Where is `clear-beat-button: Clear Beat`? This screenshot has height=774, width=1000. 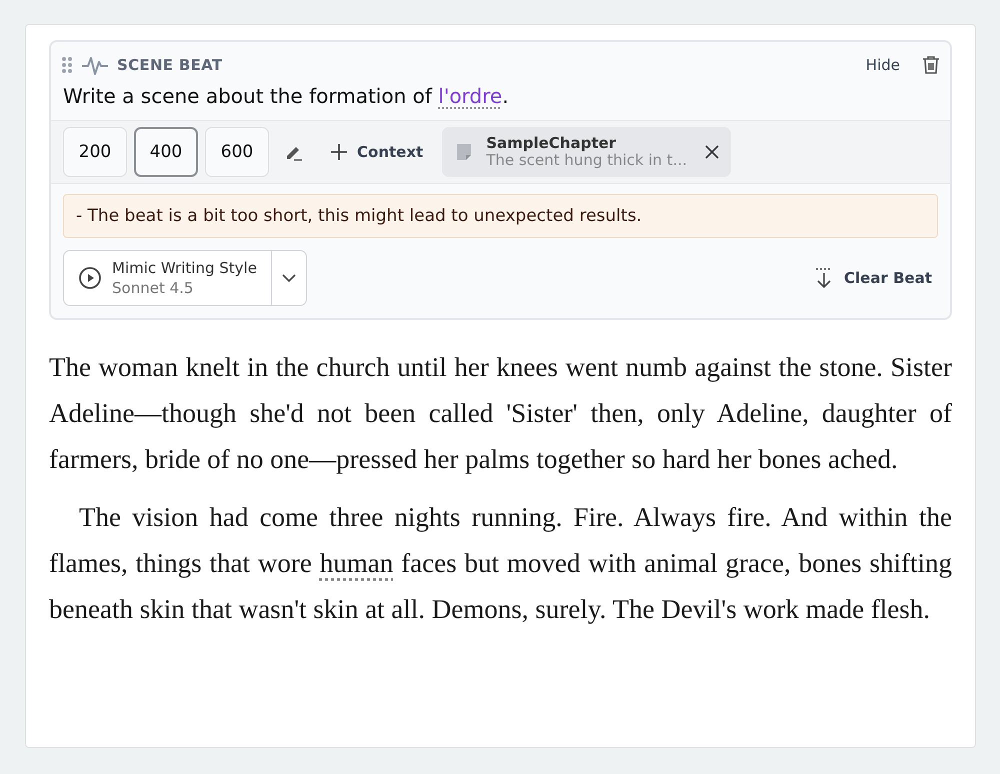
clear-beat-button: Clear Beat is located at coordinates (873, 278).